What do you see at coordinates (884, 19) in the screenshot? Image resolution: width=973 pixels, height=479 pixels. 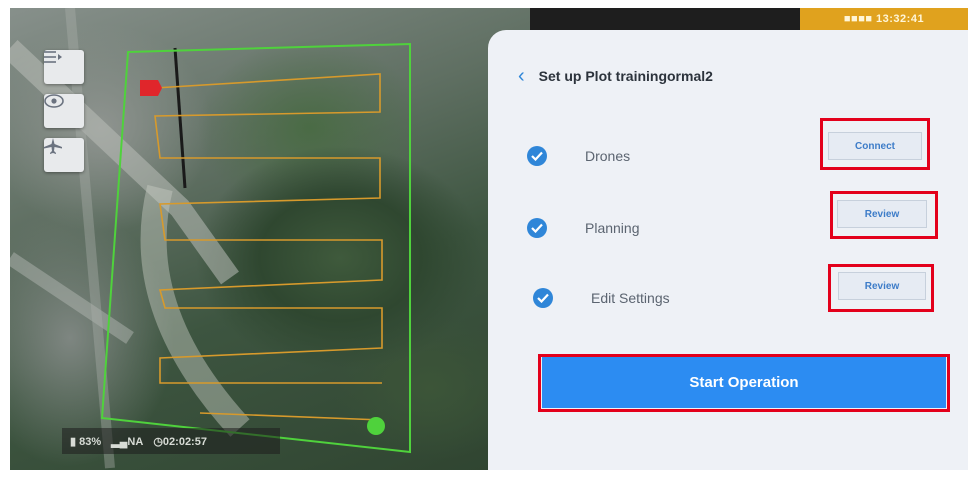 I see `system-clock: ■■■■ 13:32:41` at bounding box center [884, 19].